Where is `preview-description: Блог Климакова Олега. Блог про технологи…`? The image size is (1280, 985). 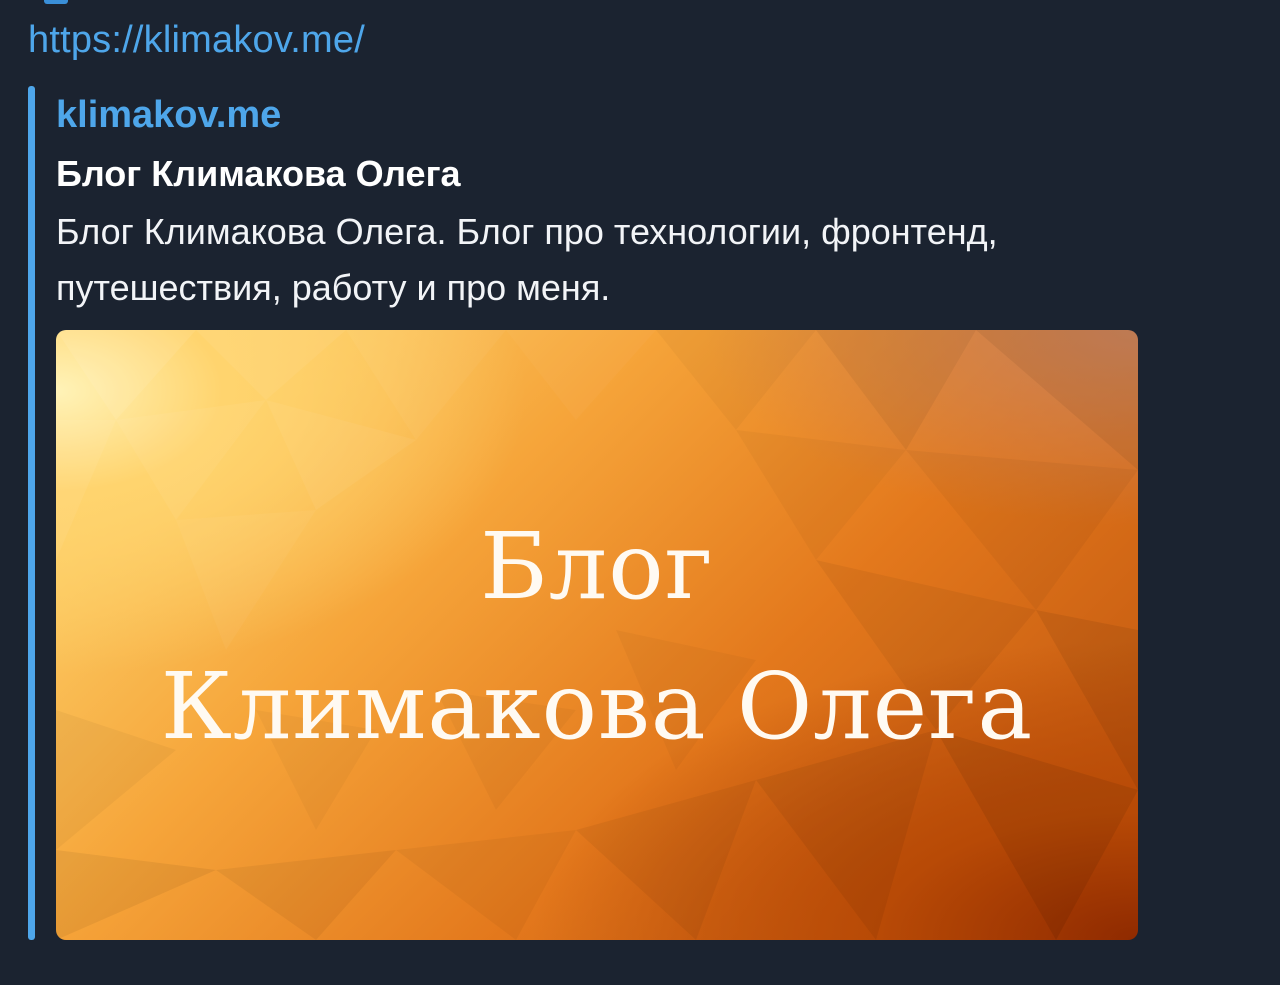 preview-description: Блог Климакова Олега. Блог про технологи… is located at coordinates (527, 259).